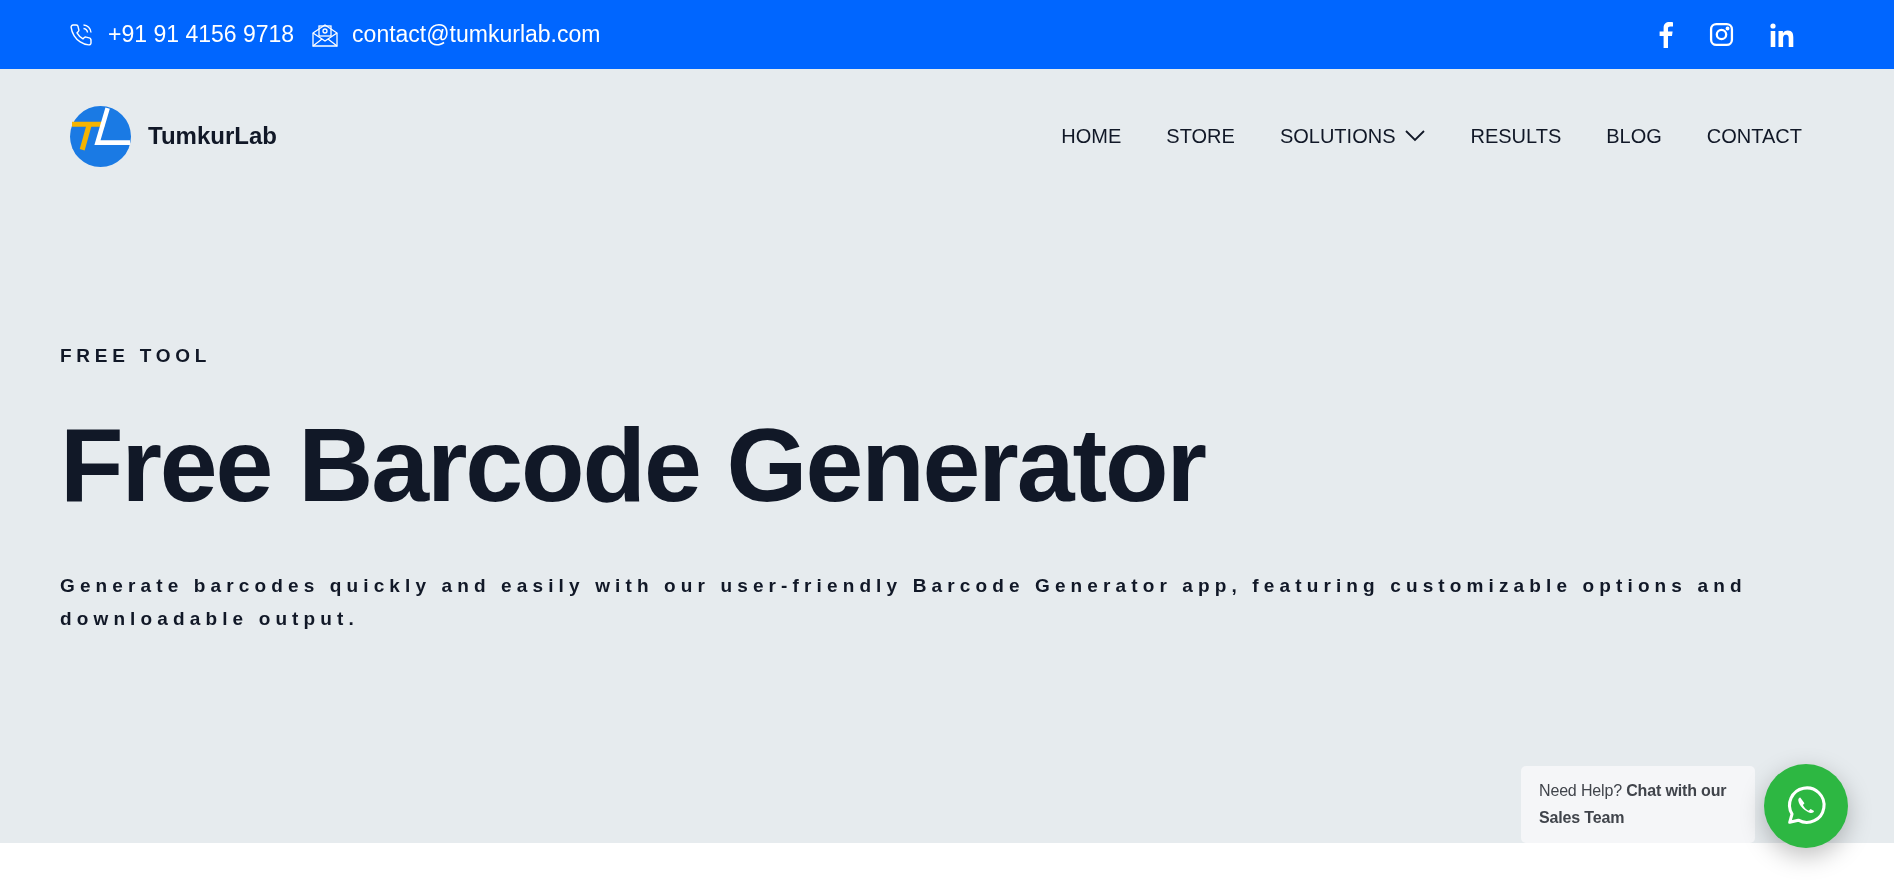 This screenshot has width=1894, height=892. I want to click on brand-name: TumkurLab, so click(212, 136).